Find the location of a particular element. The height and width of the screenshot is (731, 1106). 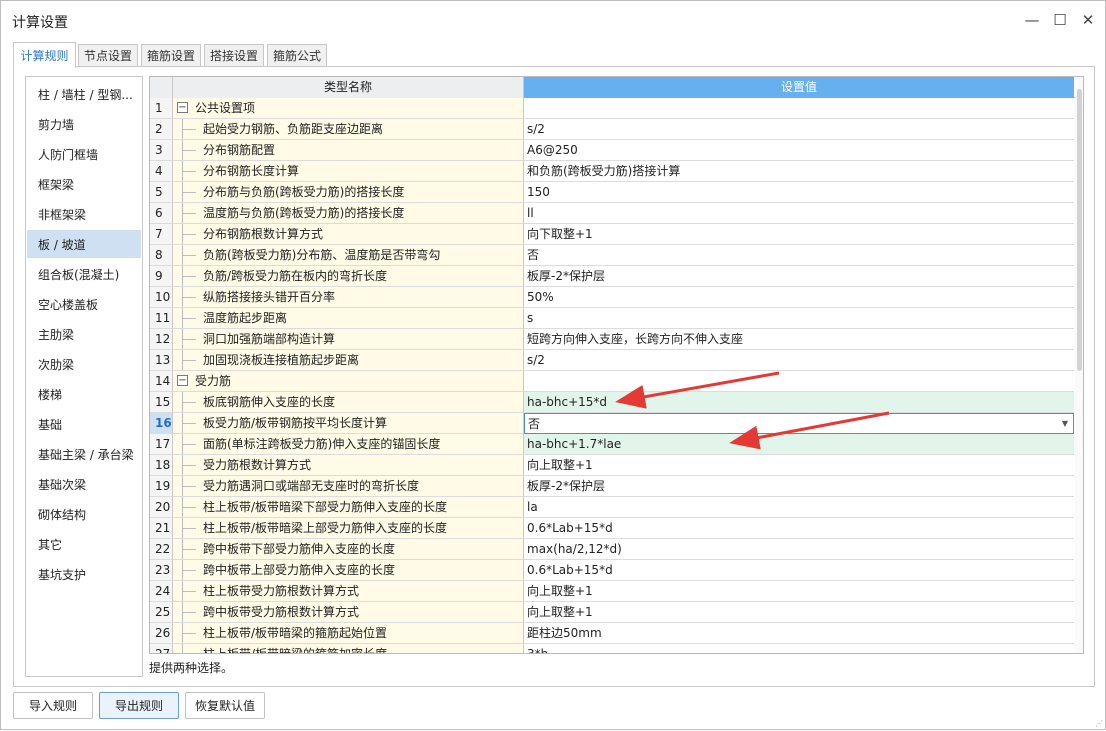

close-icon: ✕ is located at coordinates (1088, 20).